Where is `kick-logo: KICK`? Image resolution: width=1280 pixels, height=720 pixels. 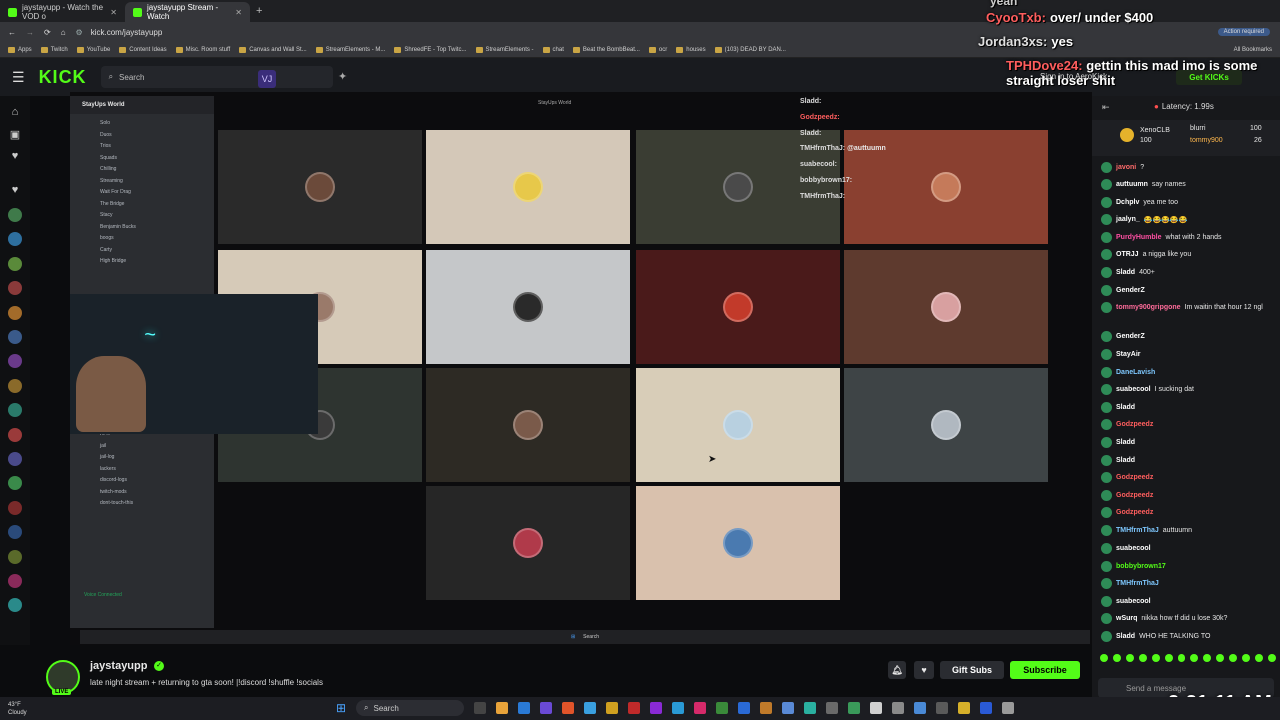
kick-logo: KICK is located at coordinates (63, 77).